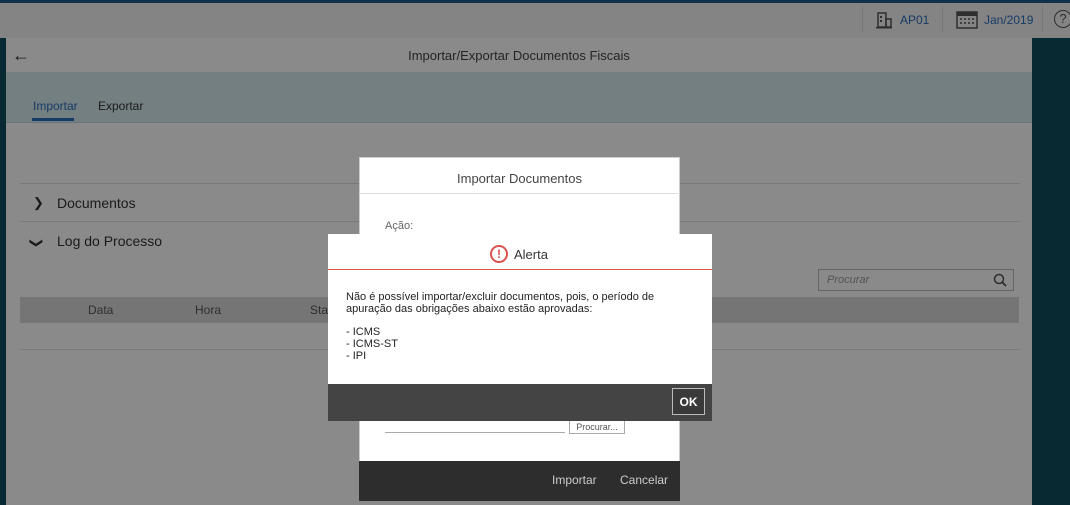 The height and width of the screenshot is (505, 1070). Describe the element at coordinates (356, 356) in the screenshot. I see `alert-item: - IPI` at that location.